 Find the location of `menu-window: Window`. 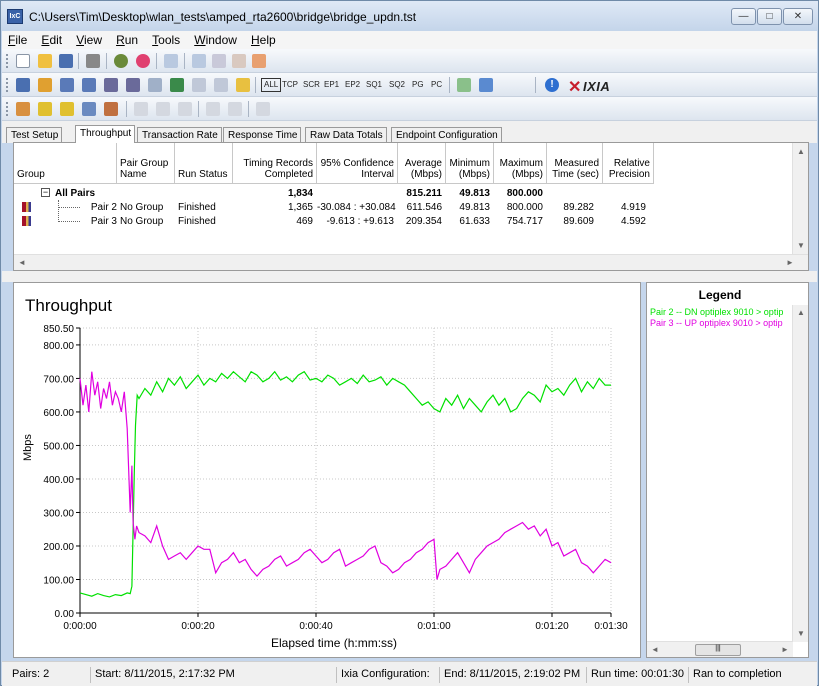

menu-window: Window is located at coordinates (215, 39).